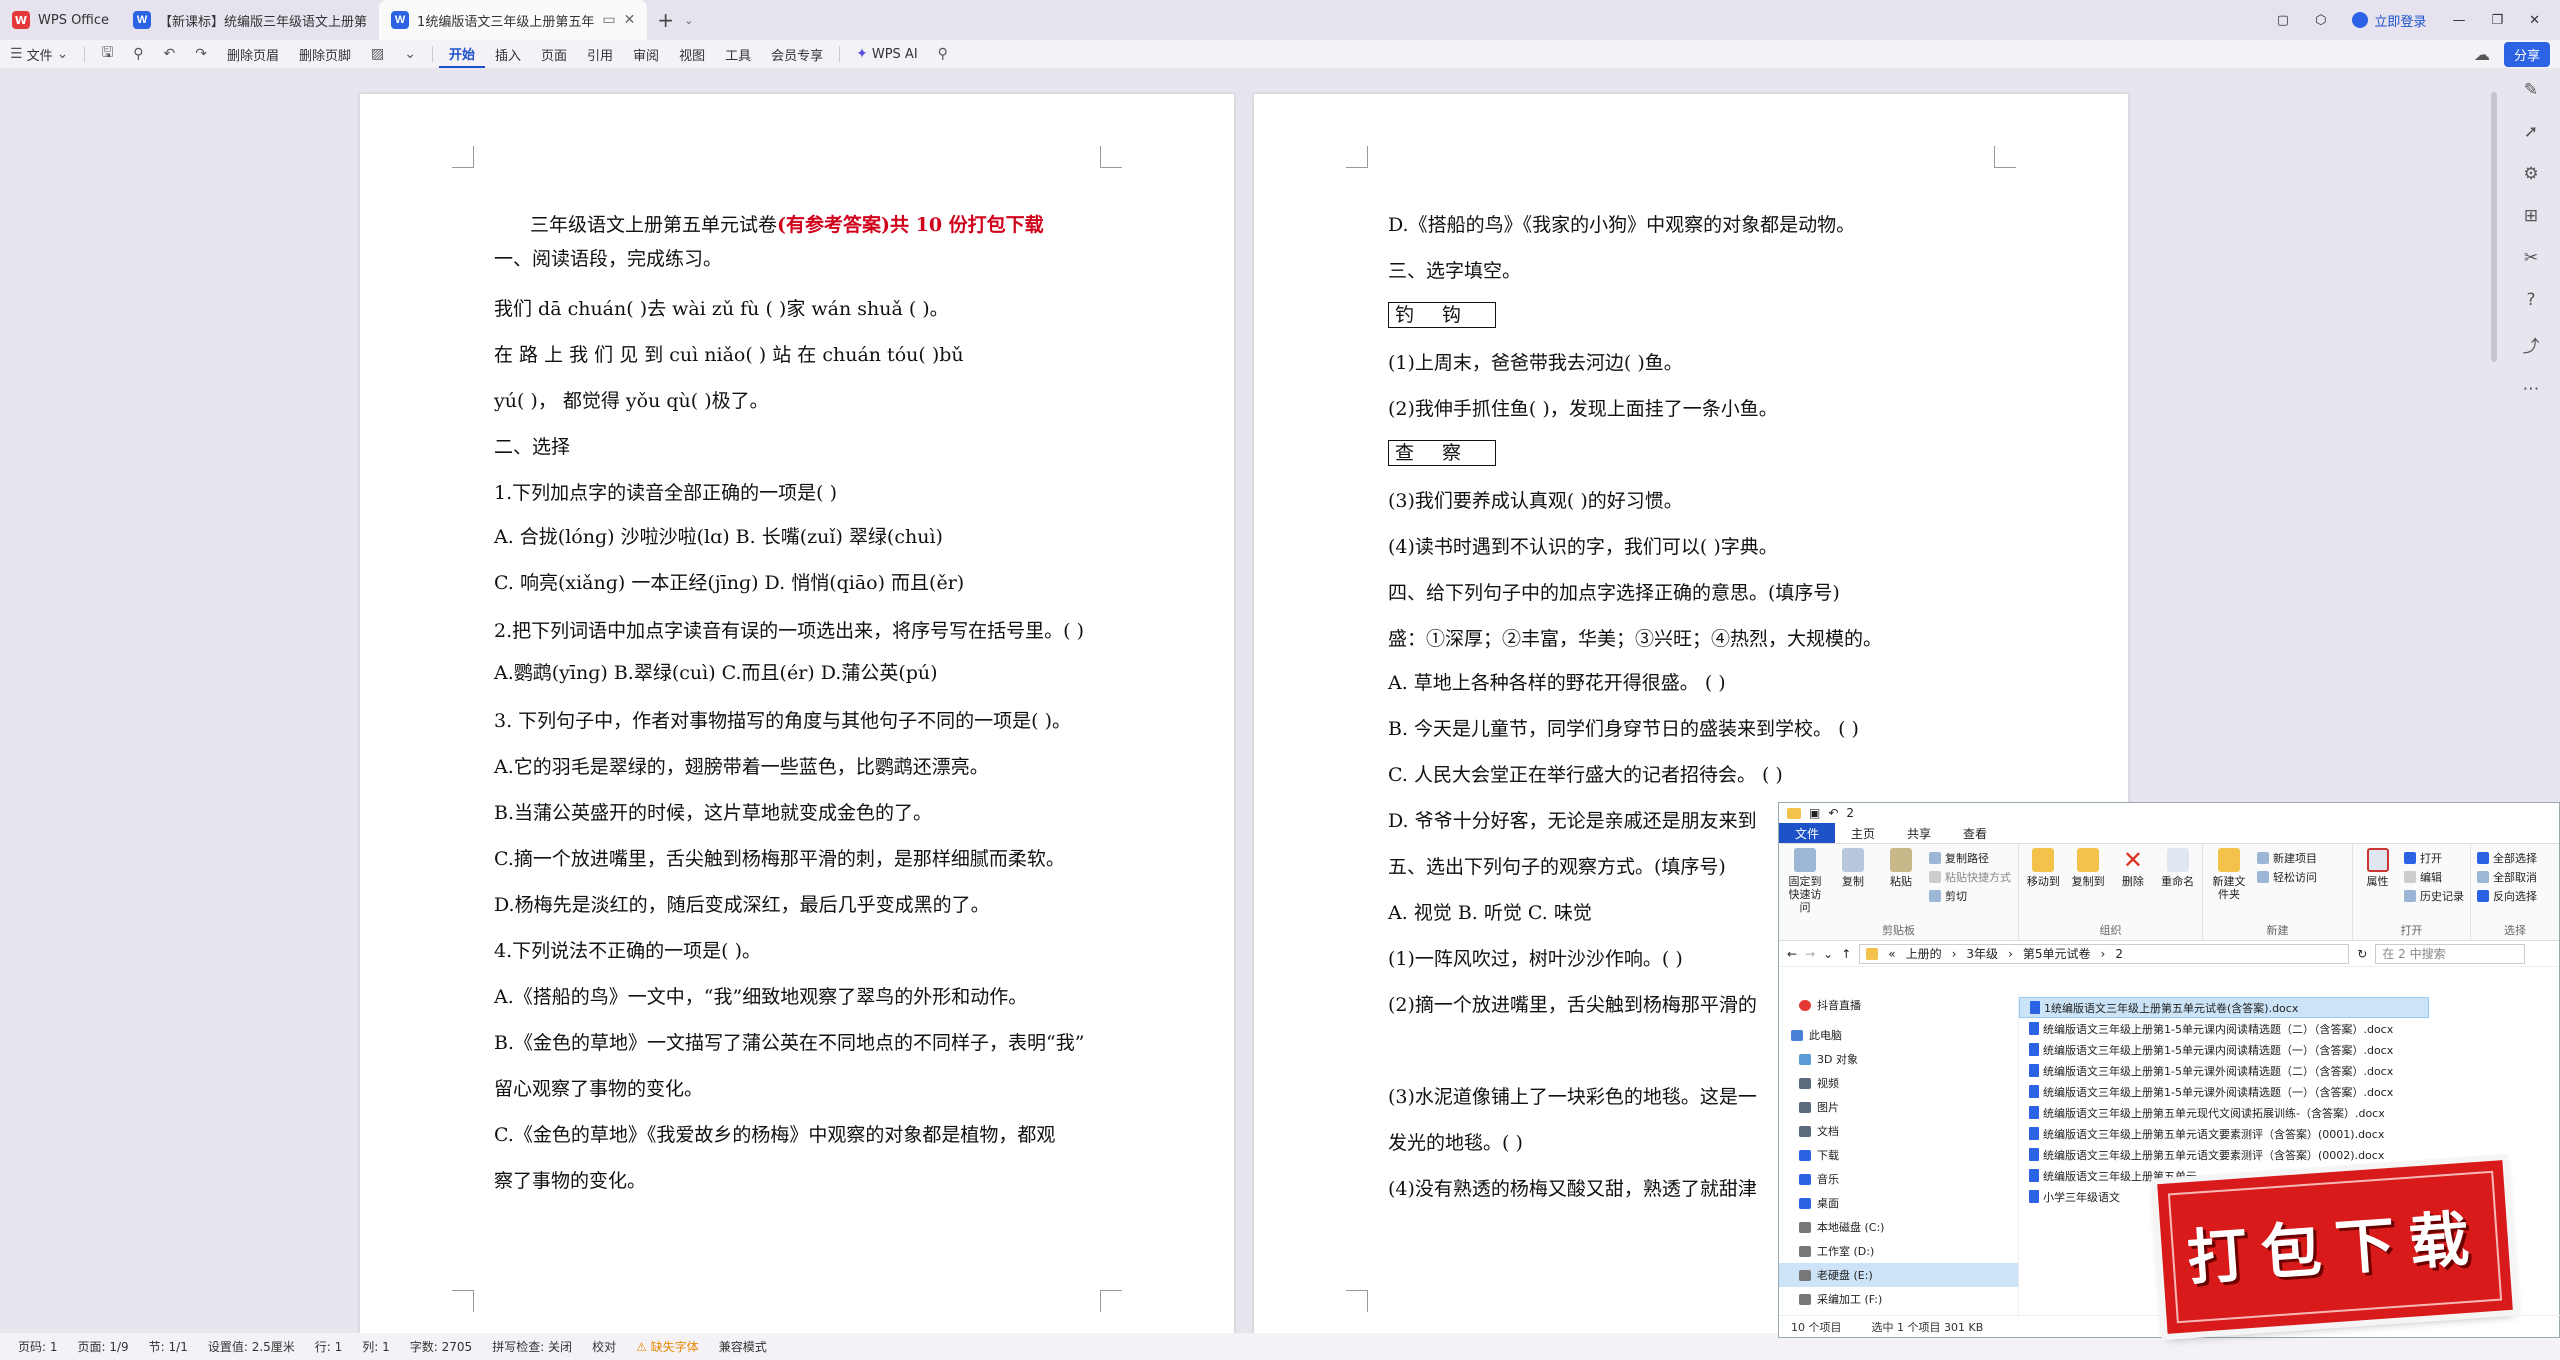 This screenshot has height=1360, width=2560. What do you see at coordinates (604, 1346) in the screenshot?
I see `status-proof: 校对` at bounding box center [604, 1346].